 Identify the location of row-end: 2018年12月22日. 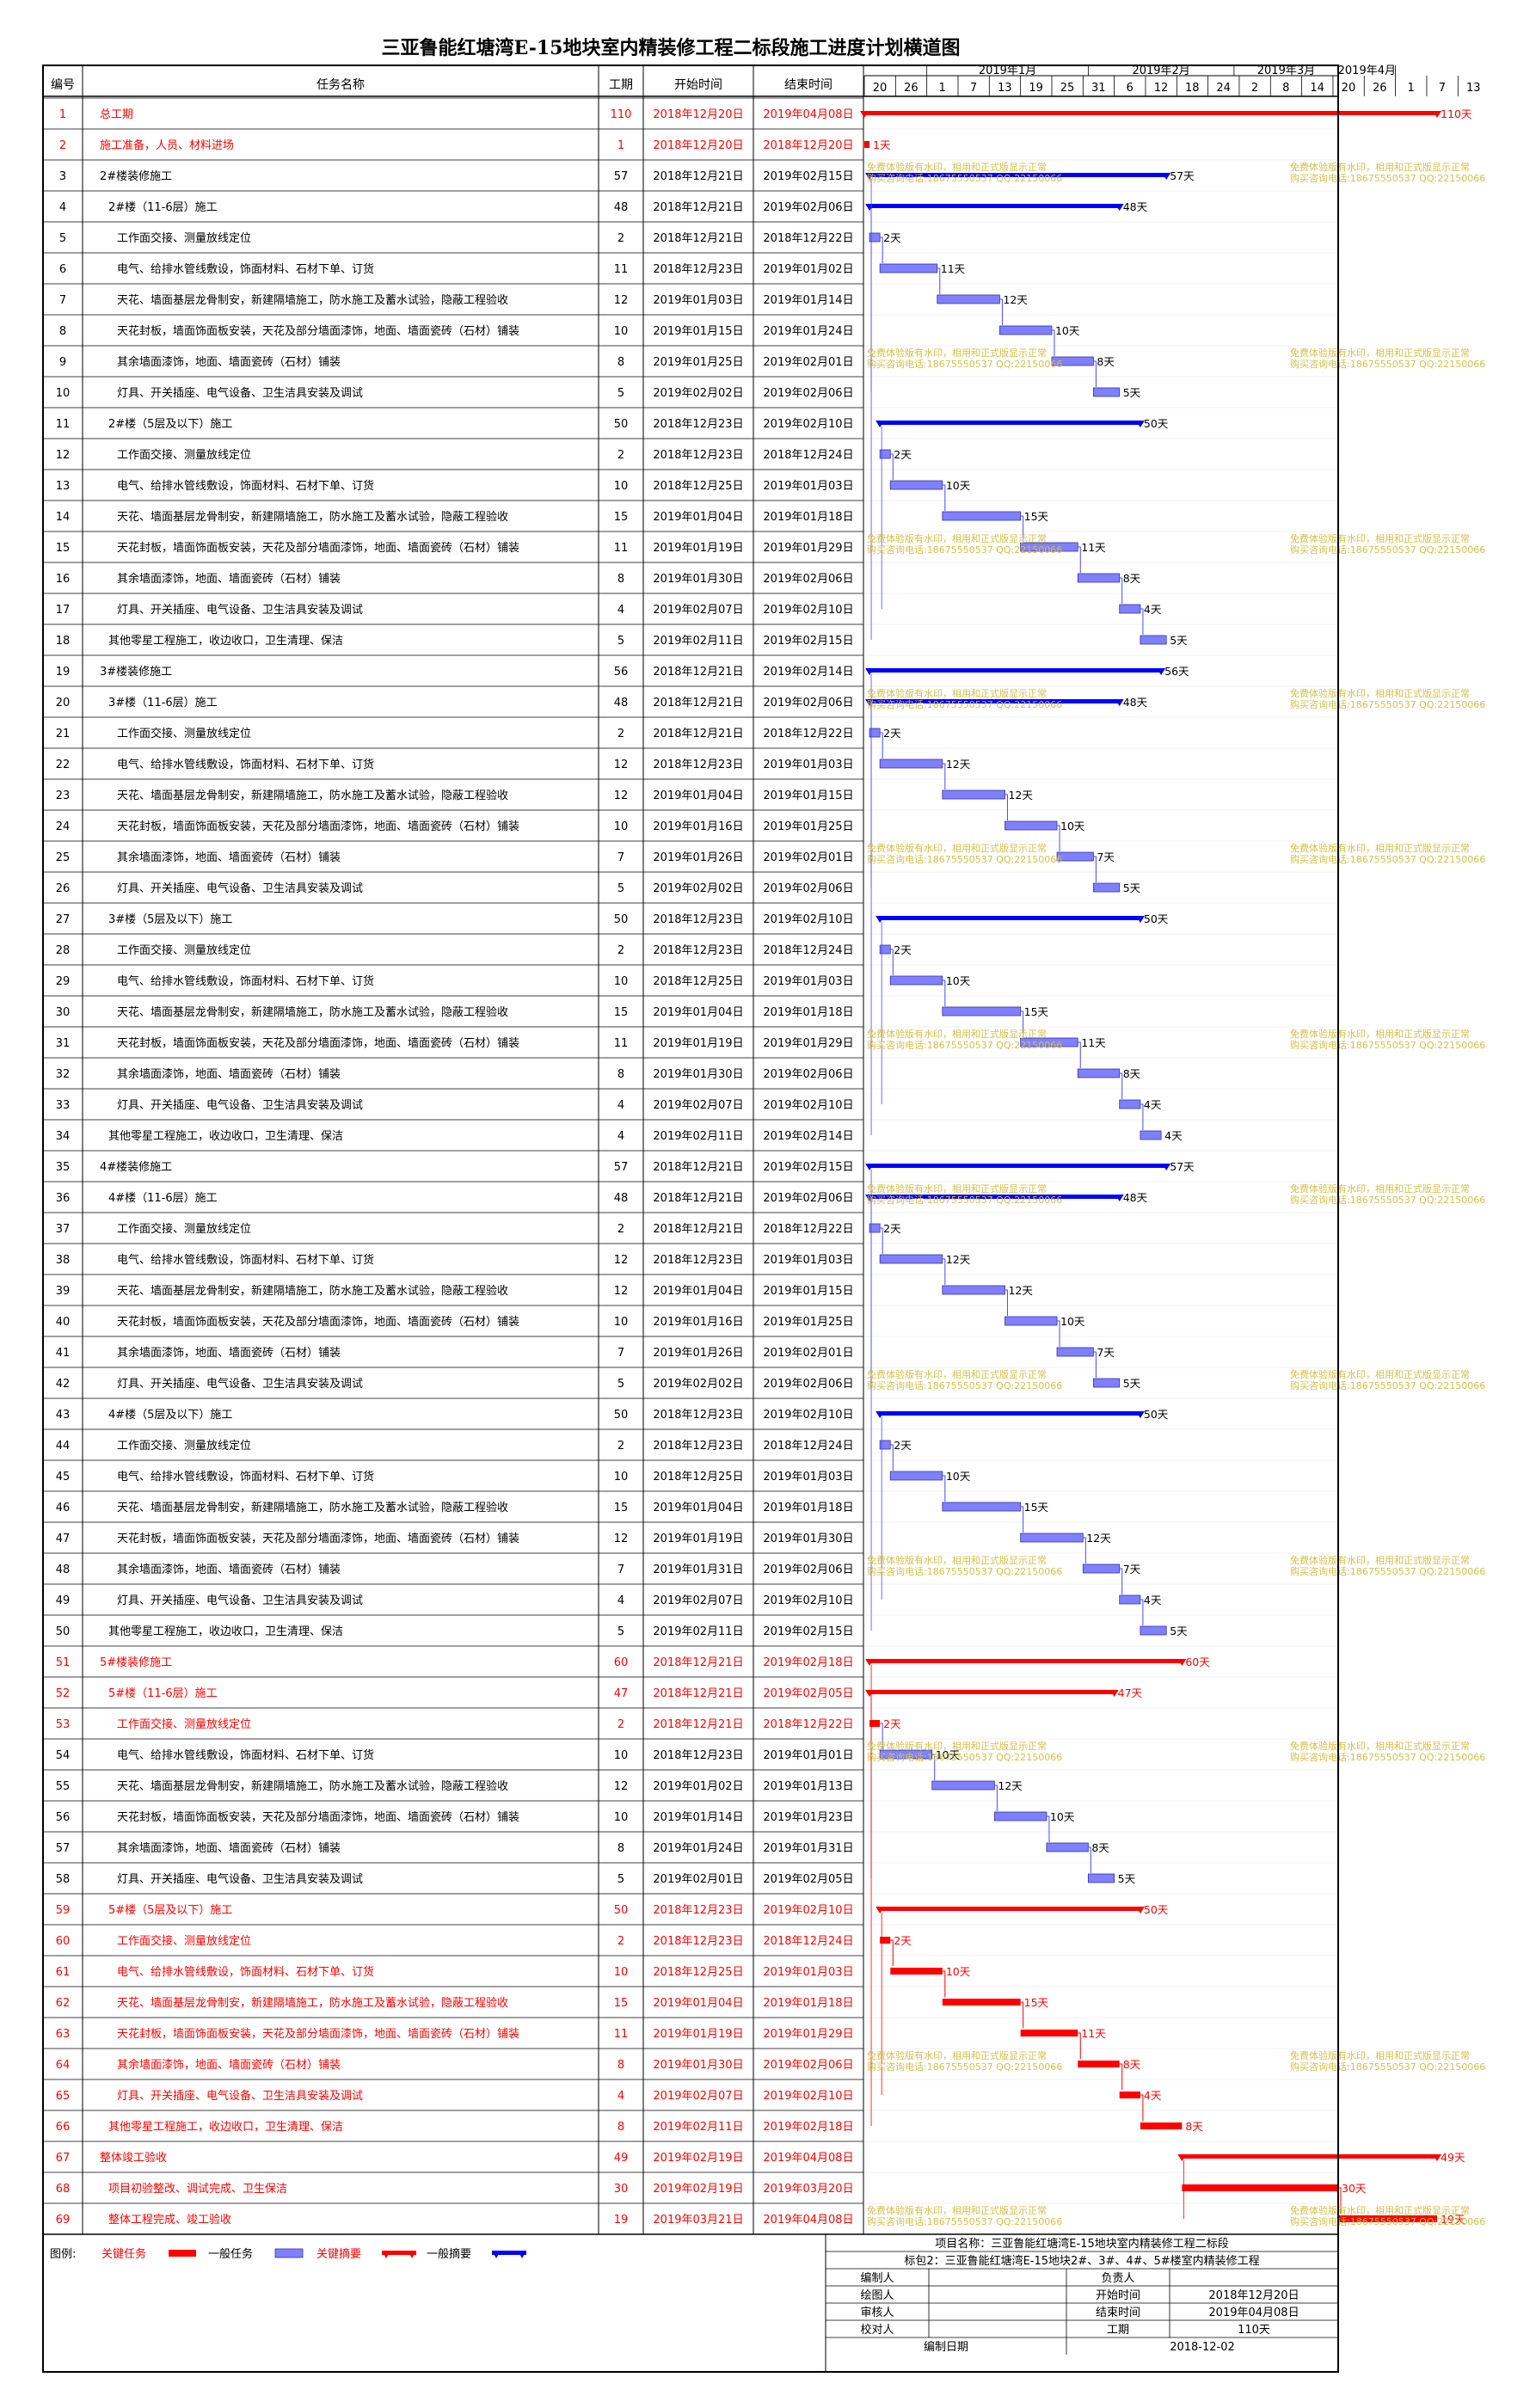
(808, 734).